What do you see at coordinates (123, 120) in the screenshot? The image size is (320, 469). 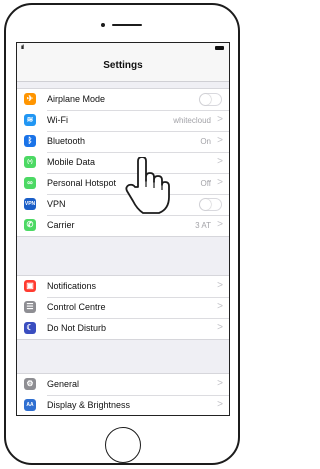 I see `settings-row-wifi: ≋ Wi-Fi whitecloud >` at bounding box center [123, 120].